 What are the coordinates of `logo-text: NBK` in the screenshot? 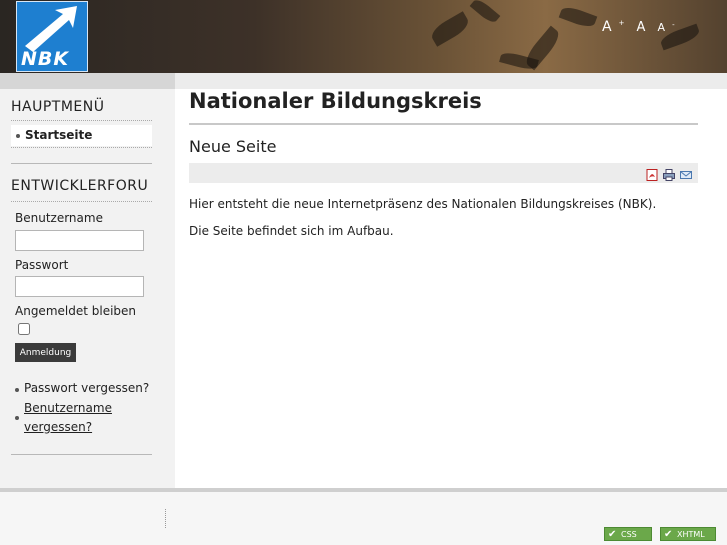 It's located at (45, 59).